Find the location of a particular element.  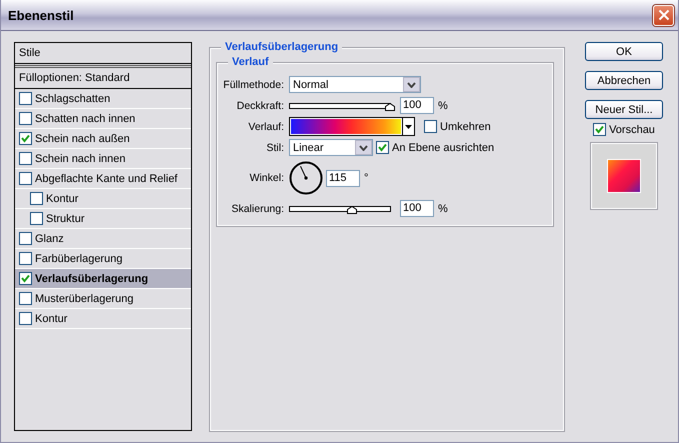

item-label: Abgeflachte Kante und Relief is located at coordinates (106, 178).